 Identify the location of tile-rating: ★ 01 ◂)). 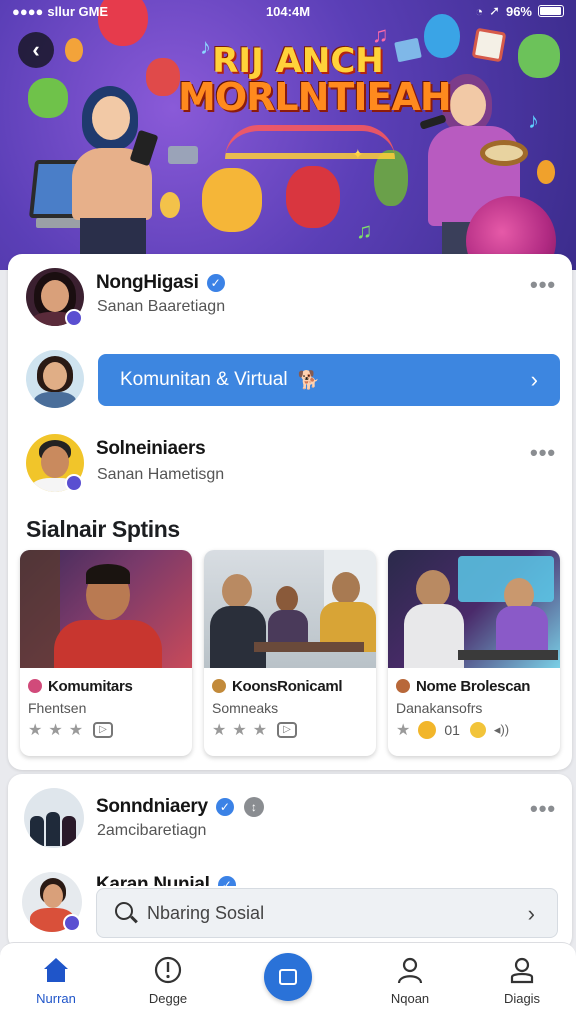
(452, 730).